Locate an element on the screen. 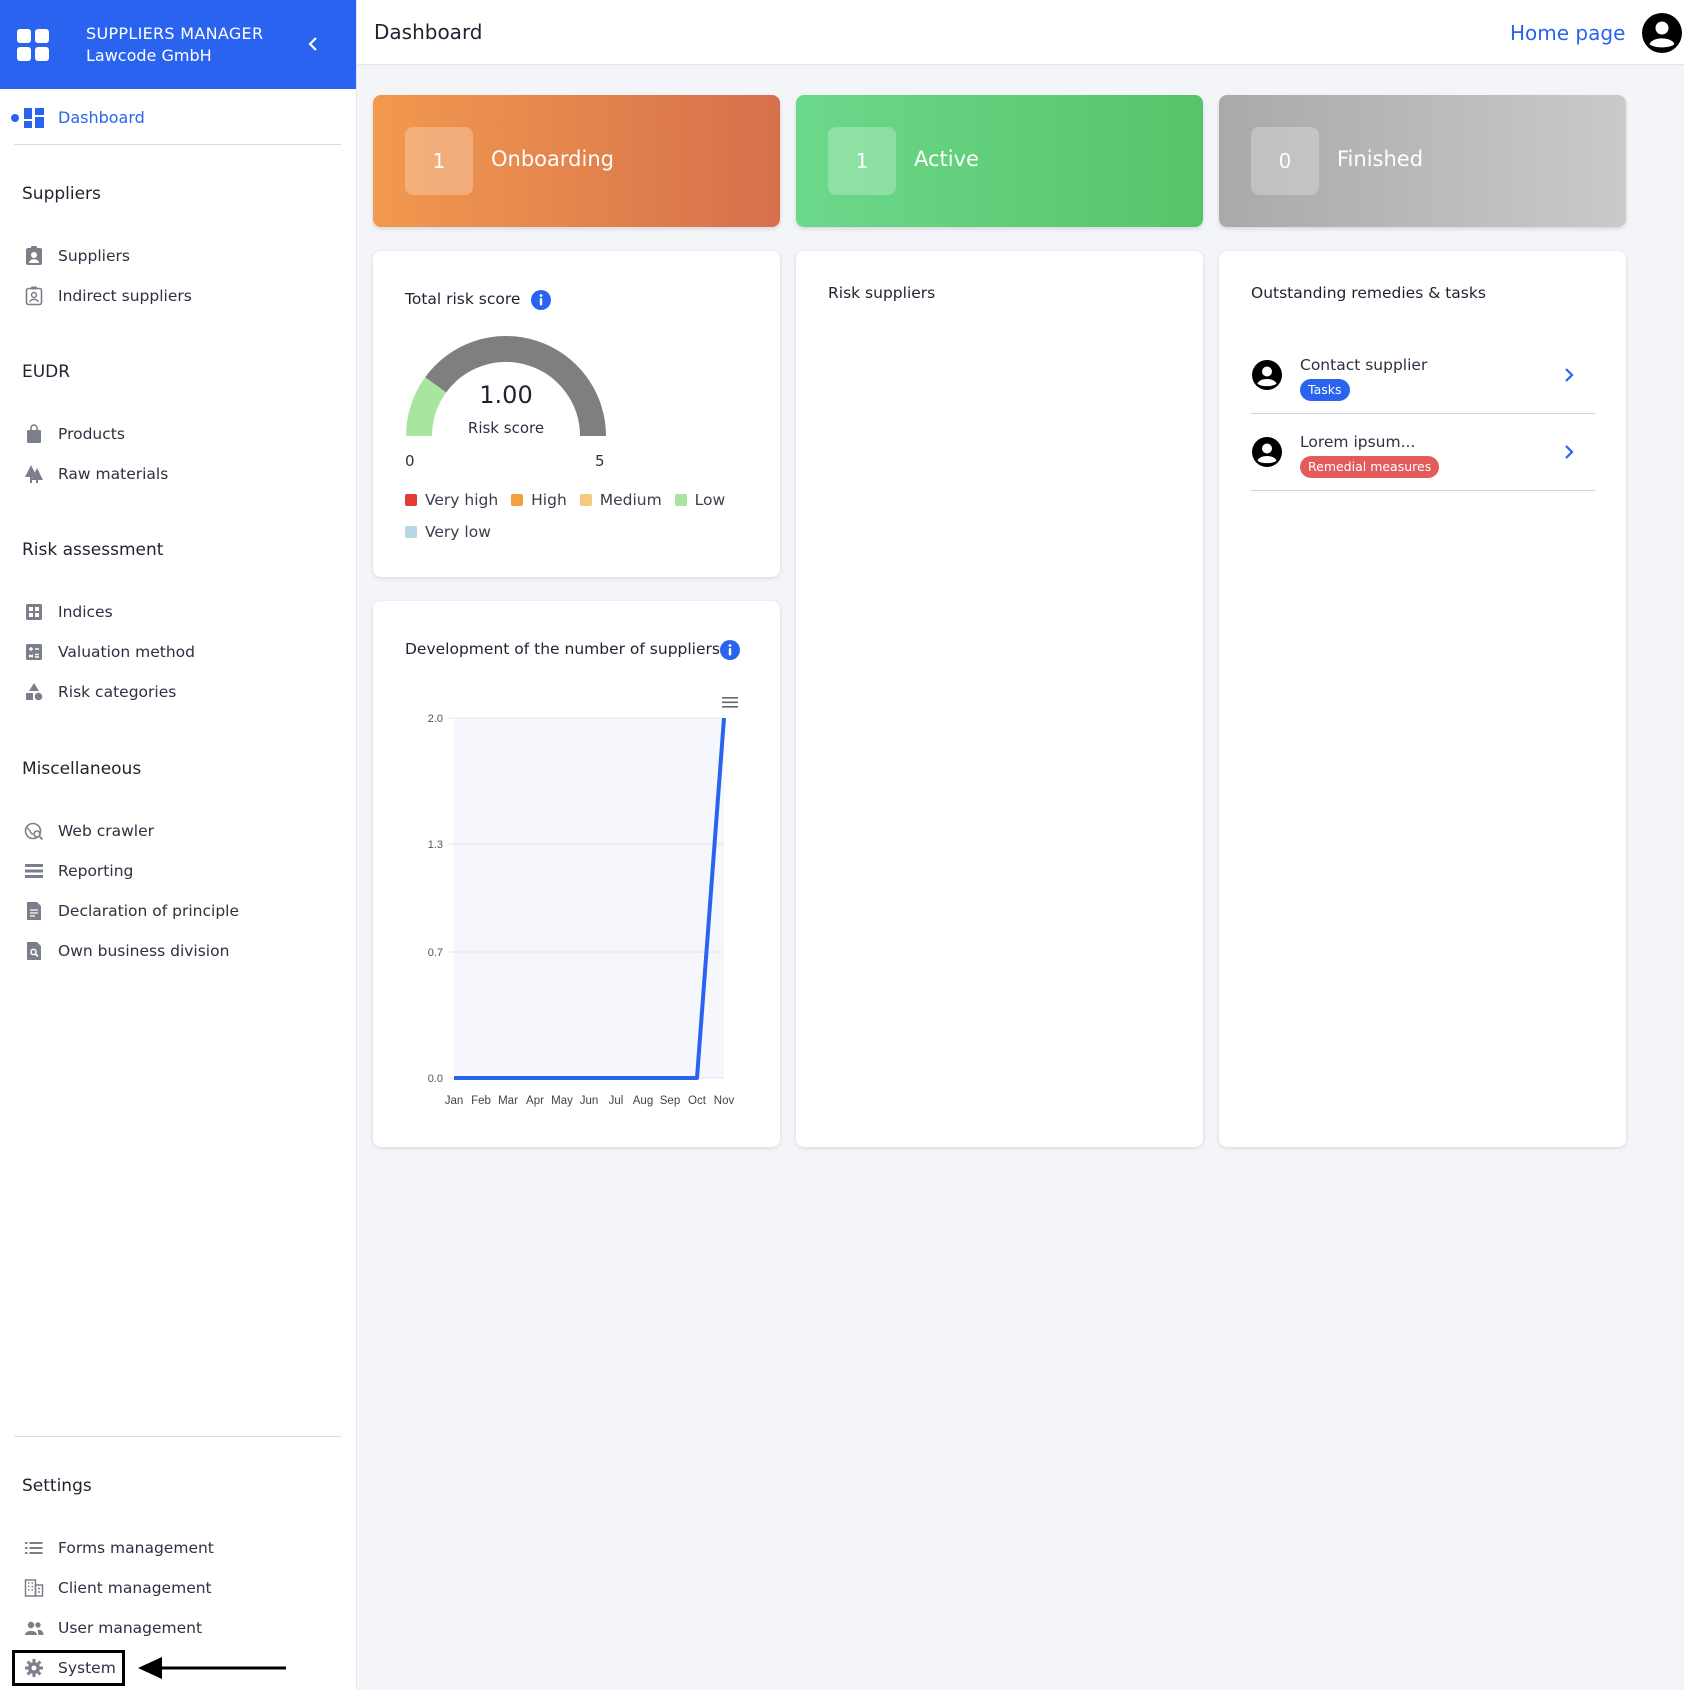 The height and width of the screenshot is (1690, 1684). highlight-box is located at coordinates (68, 1668).